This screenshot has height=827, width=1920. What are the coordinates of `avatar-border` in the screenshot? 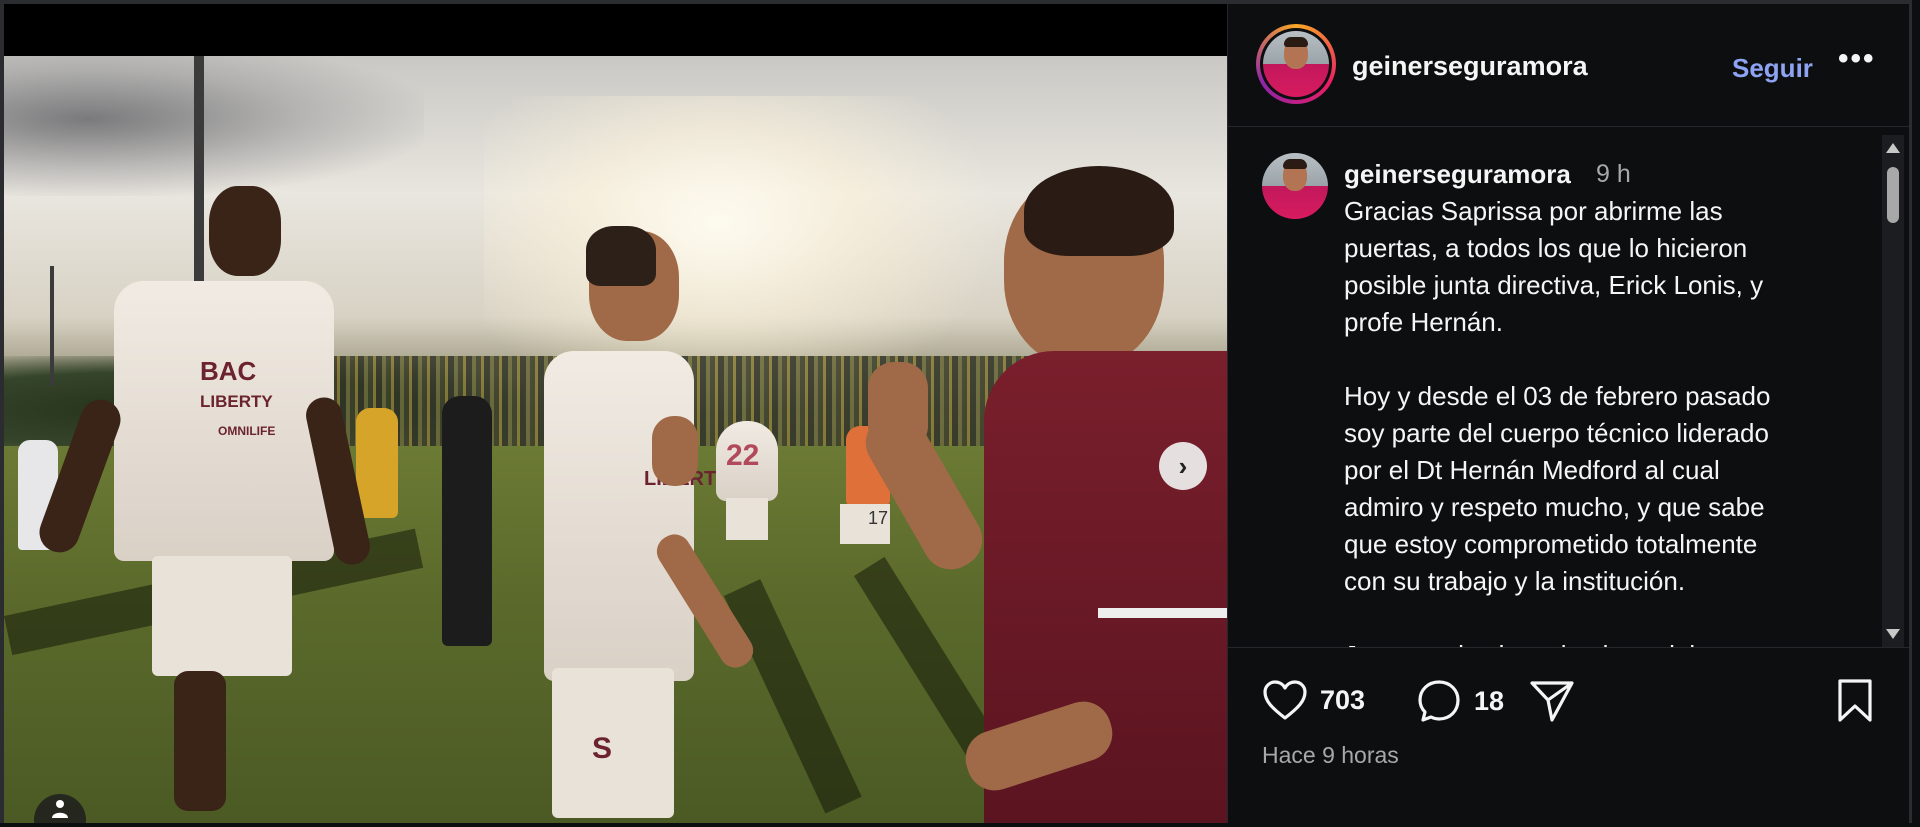 It's located at (1296, 64).